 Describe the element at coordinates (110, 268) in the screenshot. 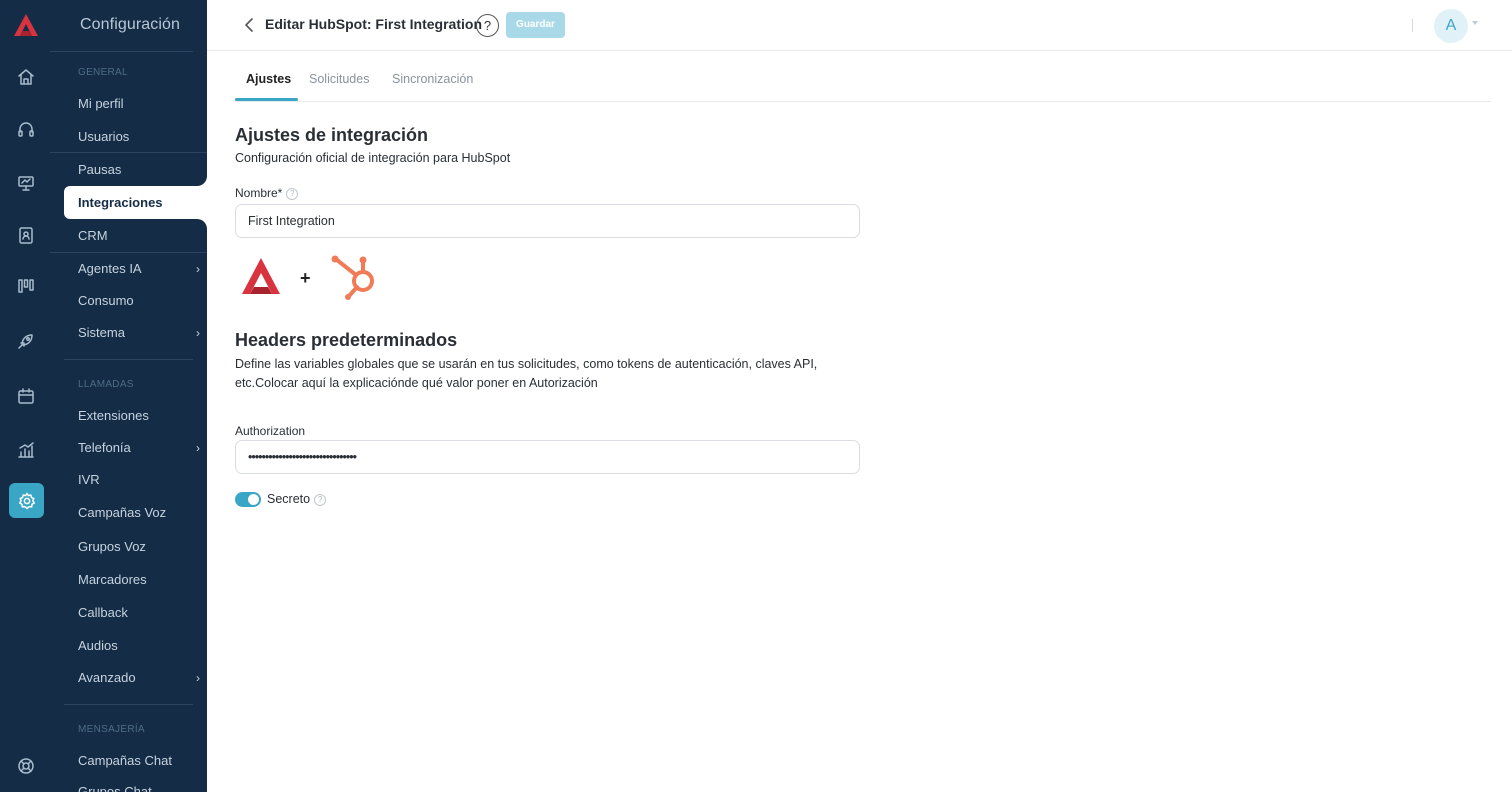

I see `sidebar-item-label: Agentes IA` at that location.